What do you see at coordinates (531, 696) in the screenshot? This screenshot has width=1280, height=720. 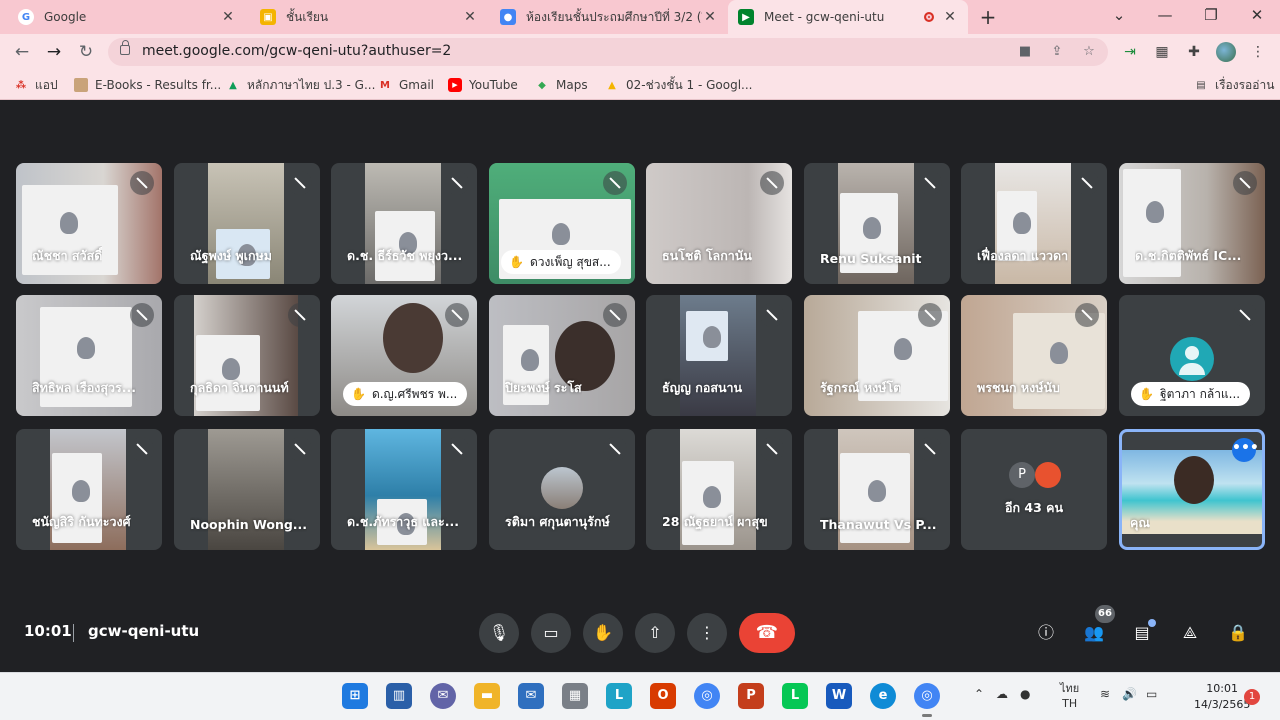 I see `mail-icon: ✉` at bounding box center [531, 696].